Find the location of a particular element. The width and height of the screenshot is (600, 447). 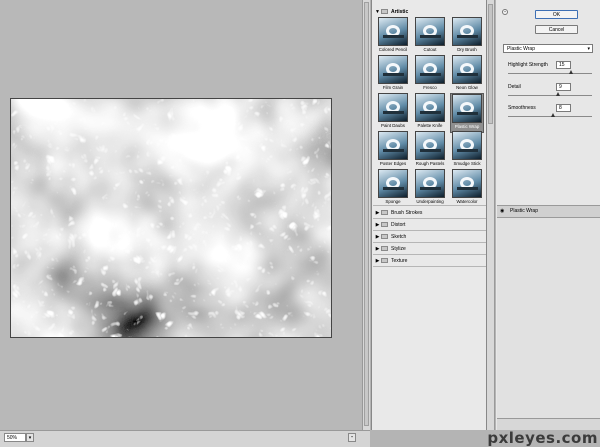

filter-thumbnail: Sponge is located at coordinates (393, 189).